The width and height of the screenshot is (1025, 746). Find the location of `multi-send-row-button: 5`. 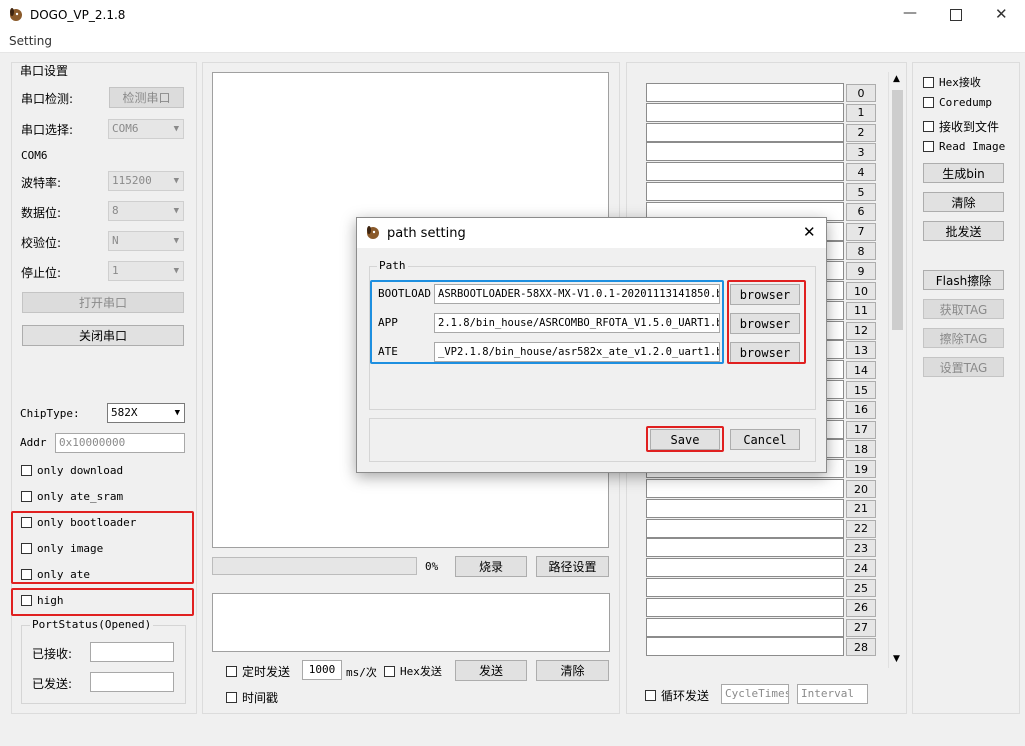

multi-send-row-button: 5 is located at coordinates (861, 192).